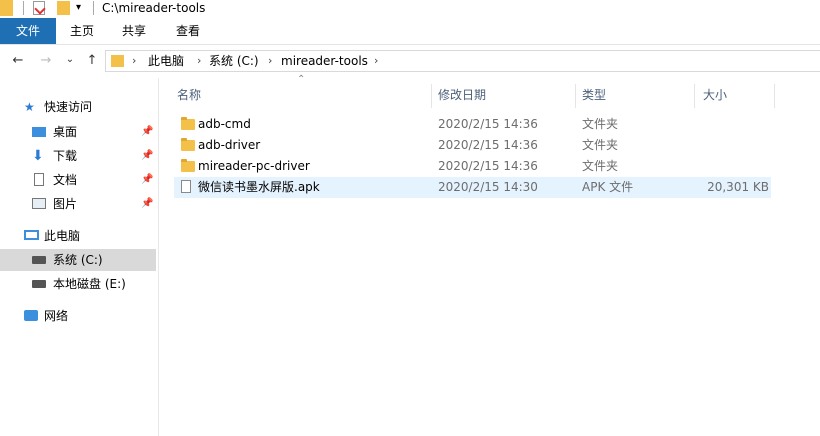 This screenshot has width=820, height=436. What do you see at coordinates (254, 166) in the screenshot?
I see `file-name: mireader-pc-driver` at bounding box center [254, 166].